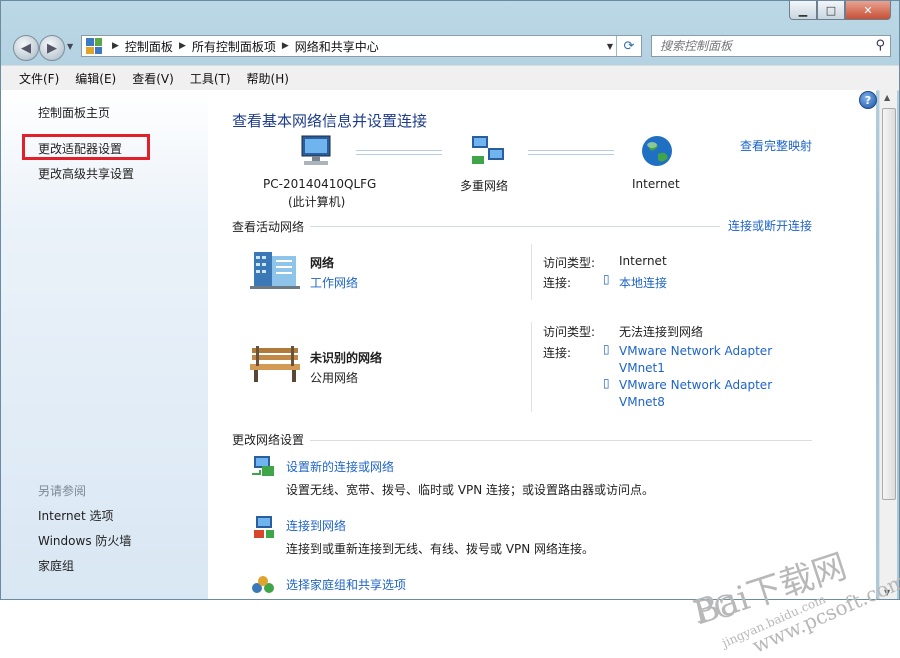 Image resolution: width=900 pixels, height=658 pixels. What do you see at coordinates (268, 440) in the screenshot?
I see `change-settings-heading: 更改网络设置` at bounding box center [268, 440].